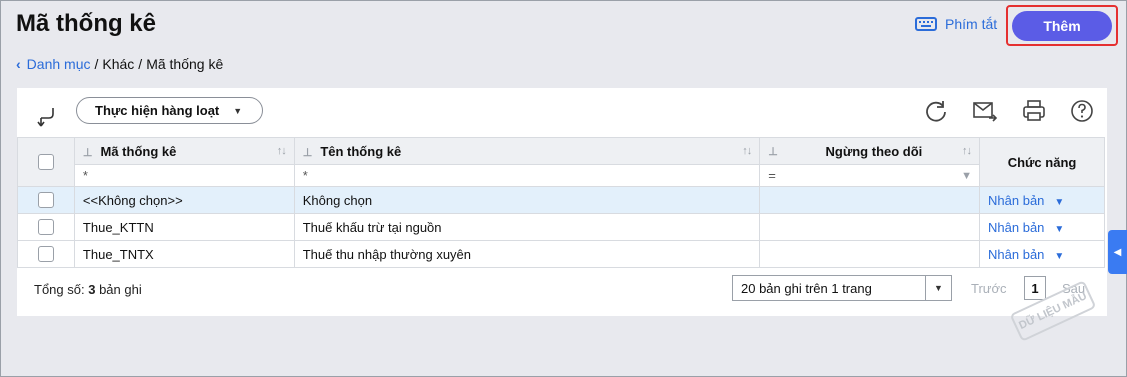 This screenshot has width=1127, height=377. Describe the element at coordinates (1042, 162) in the screenshot. I see `column-header-actions: Chức năng` at that location.